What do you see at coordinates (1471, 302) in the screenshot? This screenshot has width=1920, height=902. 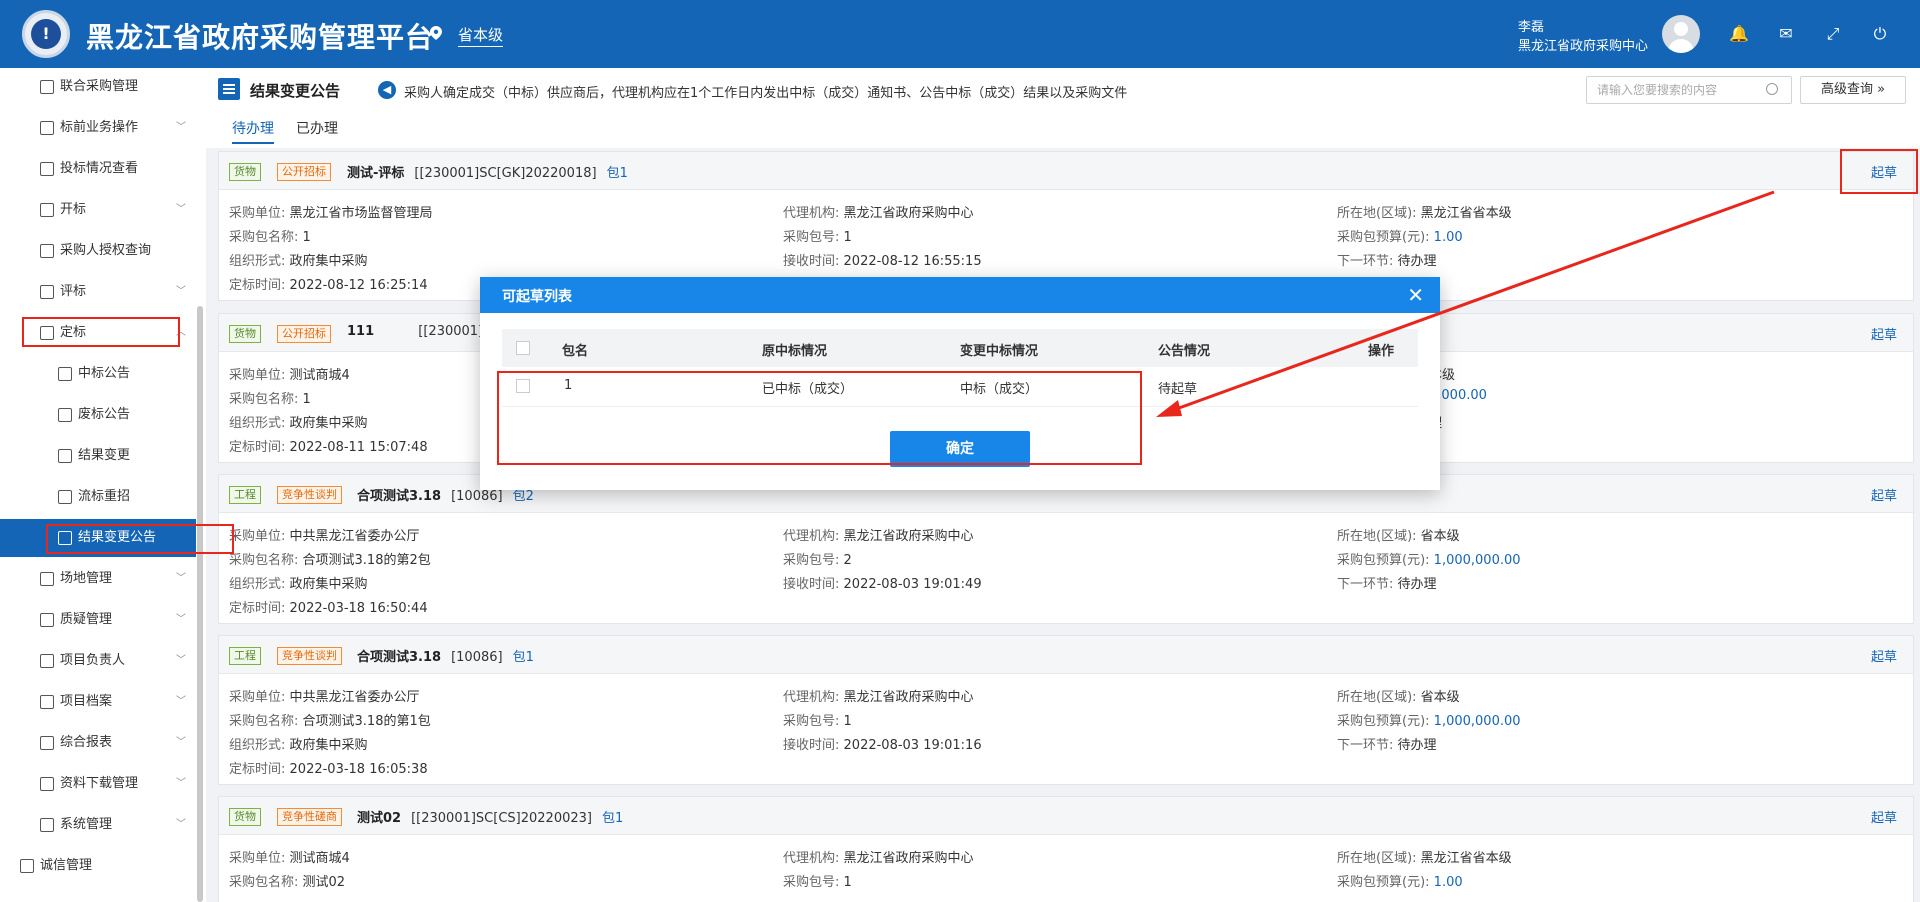 I see `arrow-line` at bounding box center [1471, 302].